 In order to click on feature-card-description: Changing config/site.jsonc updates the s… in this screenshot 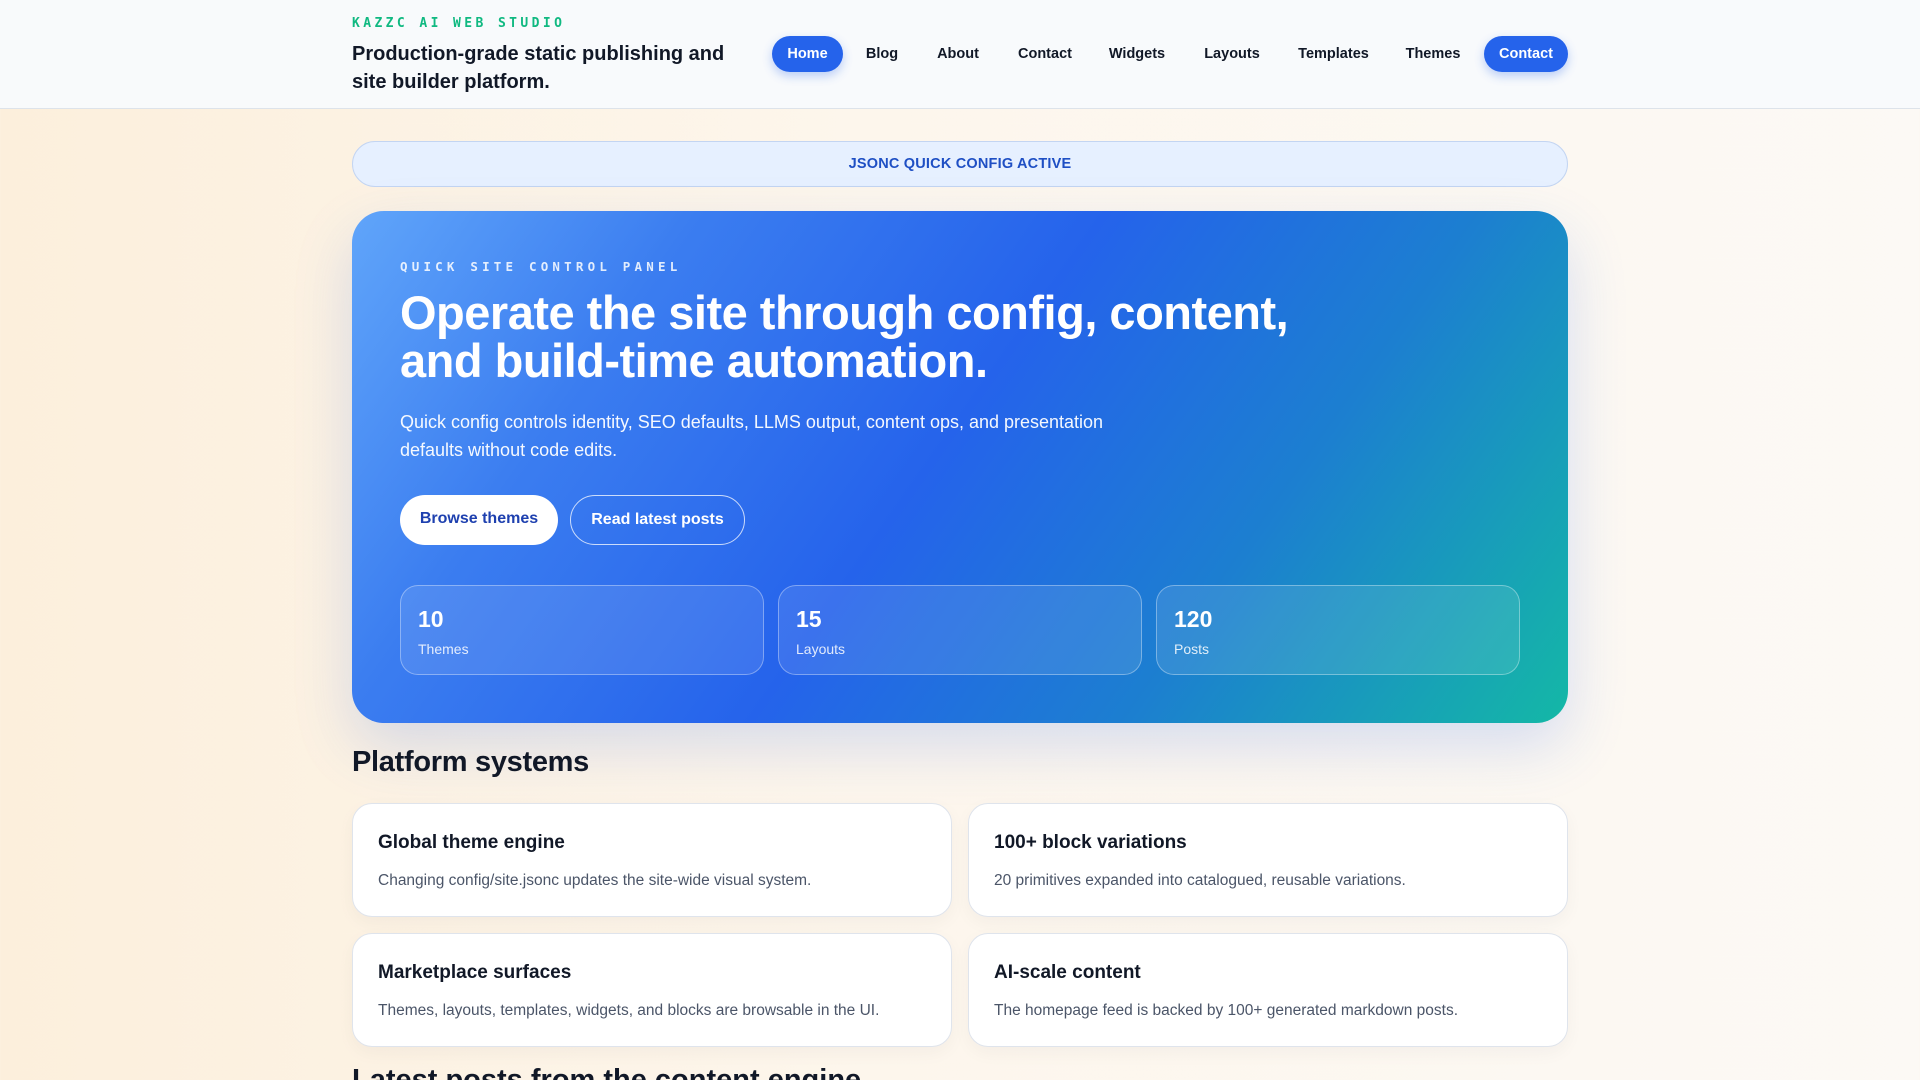, I will do `click(595, 880)`.